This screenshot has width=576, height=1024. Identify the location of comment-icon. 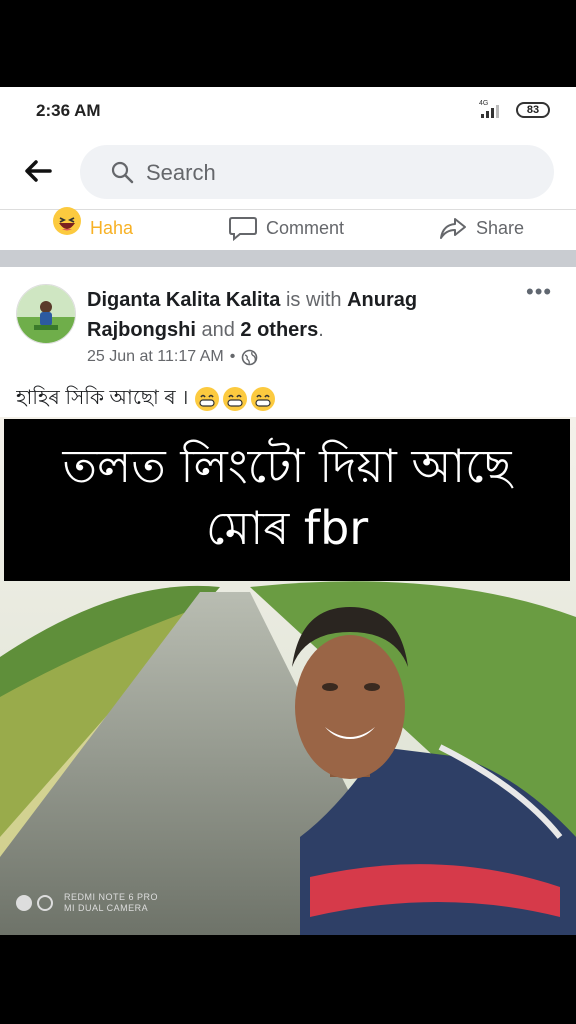
(243, 229).